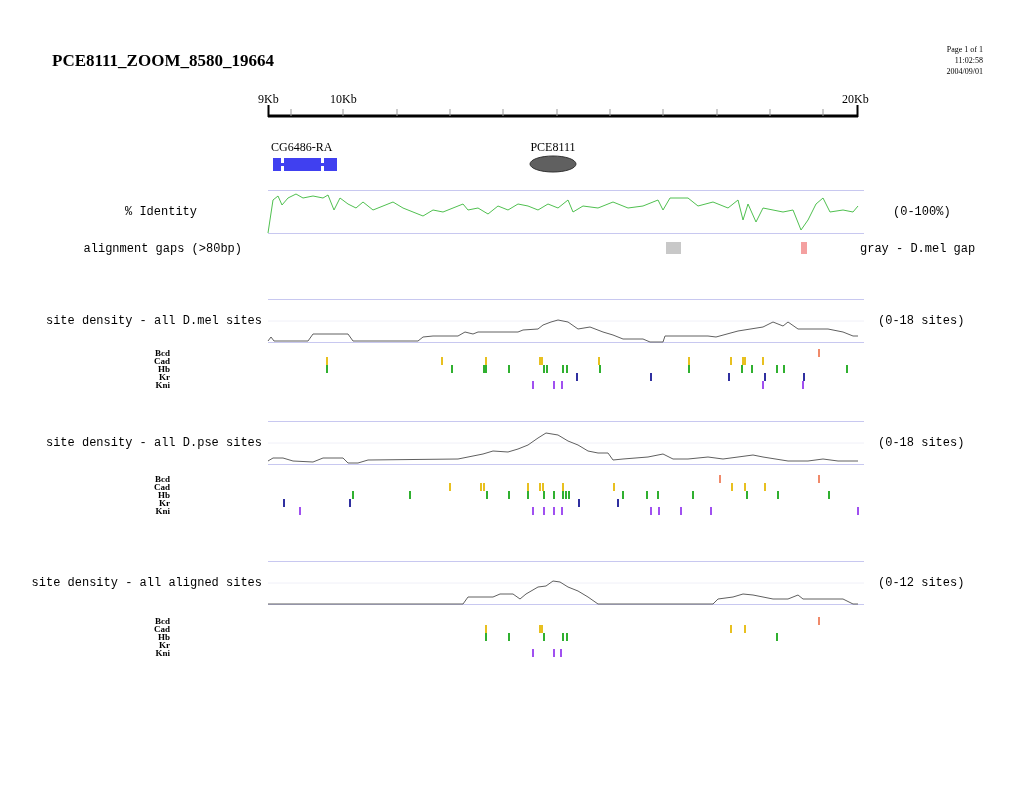 This screenshot has width=1035, height=800. Describe the element at coordinates (305, 164) in the screenshot. I see `gene-model-drawing` at that location.